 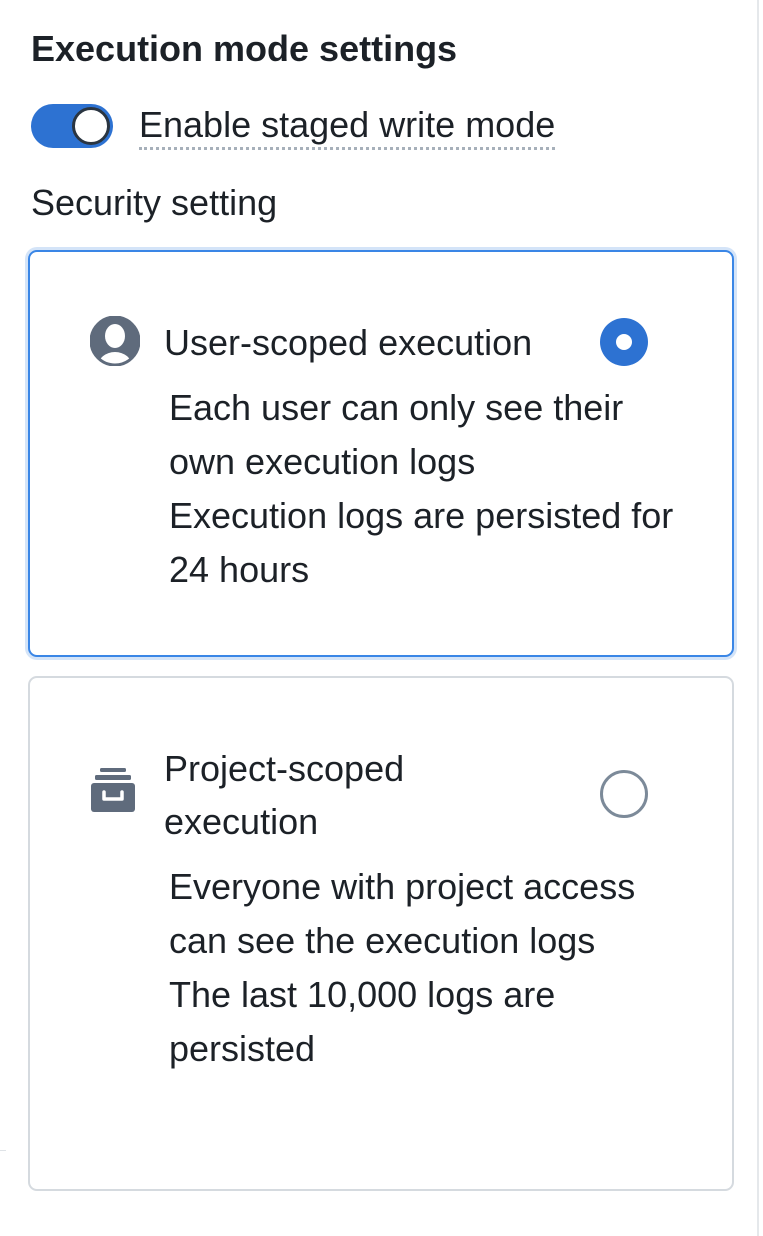 What do you see at coordinates (115, 341) in the screenshot?
I see `user-icon` at bounding box center [115, 341].